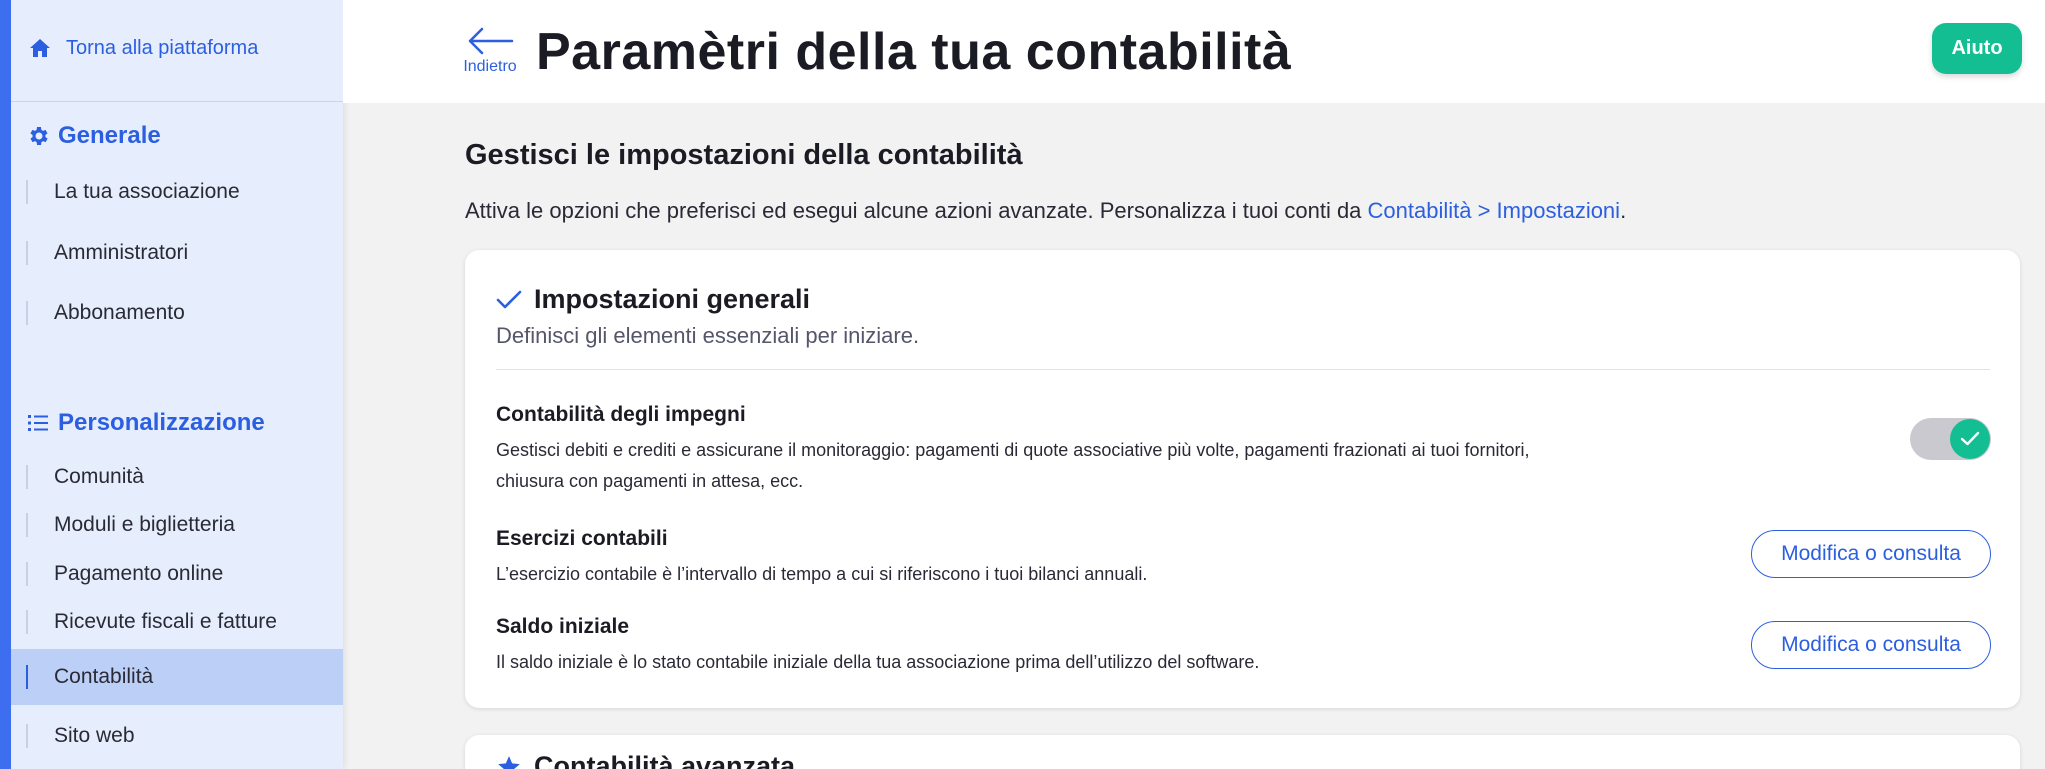  Describe the element at coordinates (1977, 48) in the screenshot. I see `help-button: Aiuto` at that location.